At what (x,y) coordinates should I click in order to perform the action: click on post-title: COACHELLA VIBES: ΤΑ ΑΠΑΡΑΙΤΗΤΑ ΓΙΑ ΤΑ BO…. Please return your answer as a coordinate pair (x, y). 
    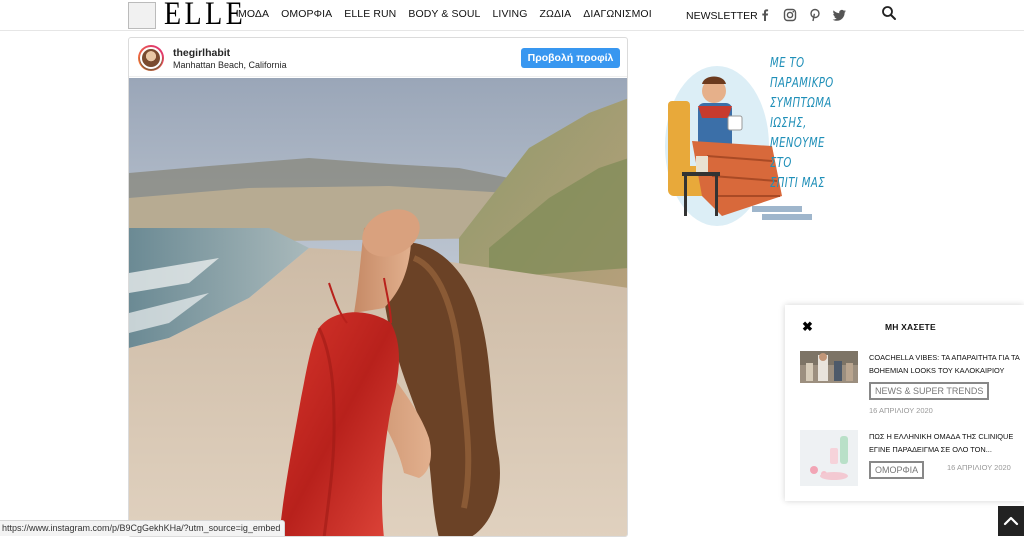
    Looking at the image, I should click on (945, 364).